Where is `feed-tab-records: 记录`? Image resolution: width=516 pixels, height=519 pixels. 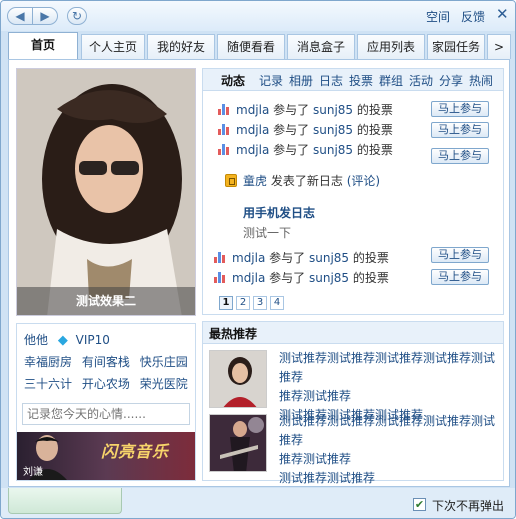
feed-tab-records: 记录 is located at coordinates (271, 80).